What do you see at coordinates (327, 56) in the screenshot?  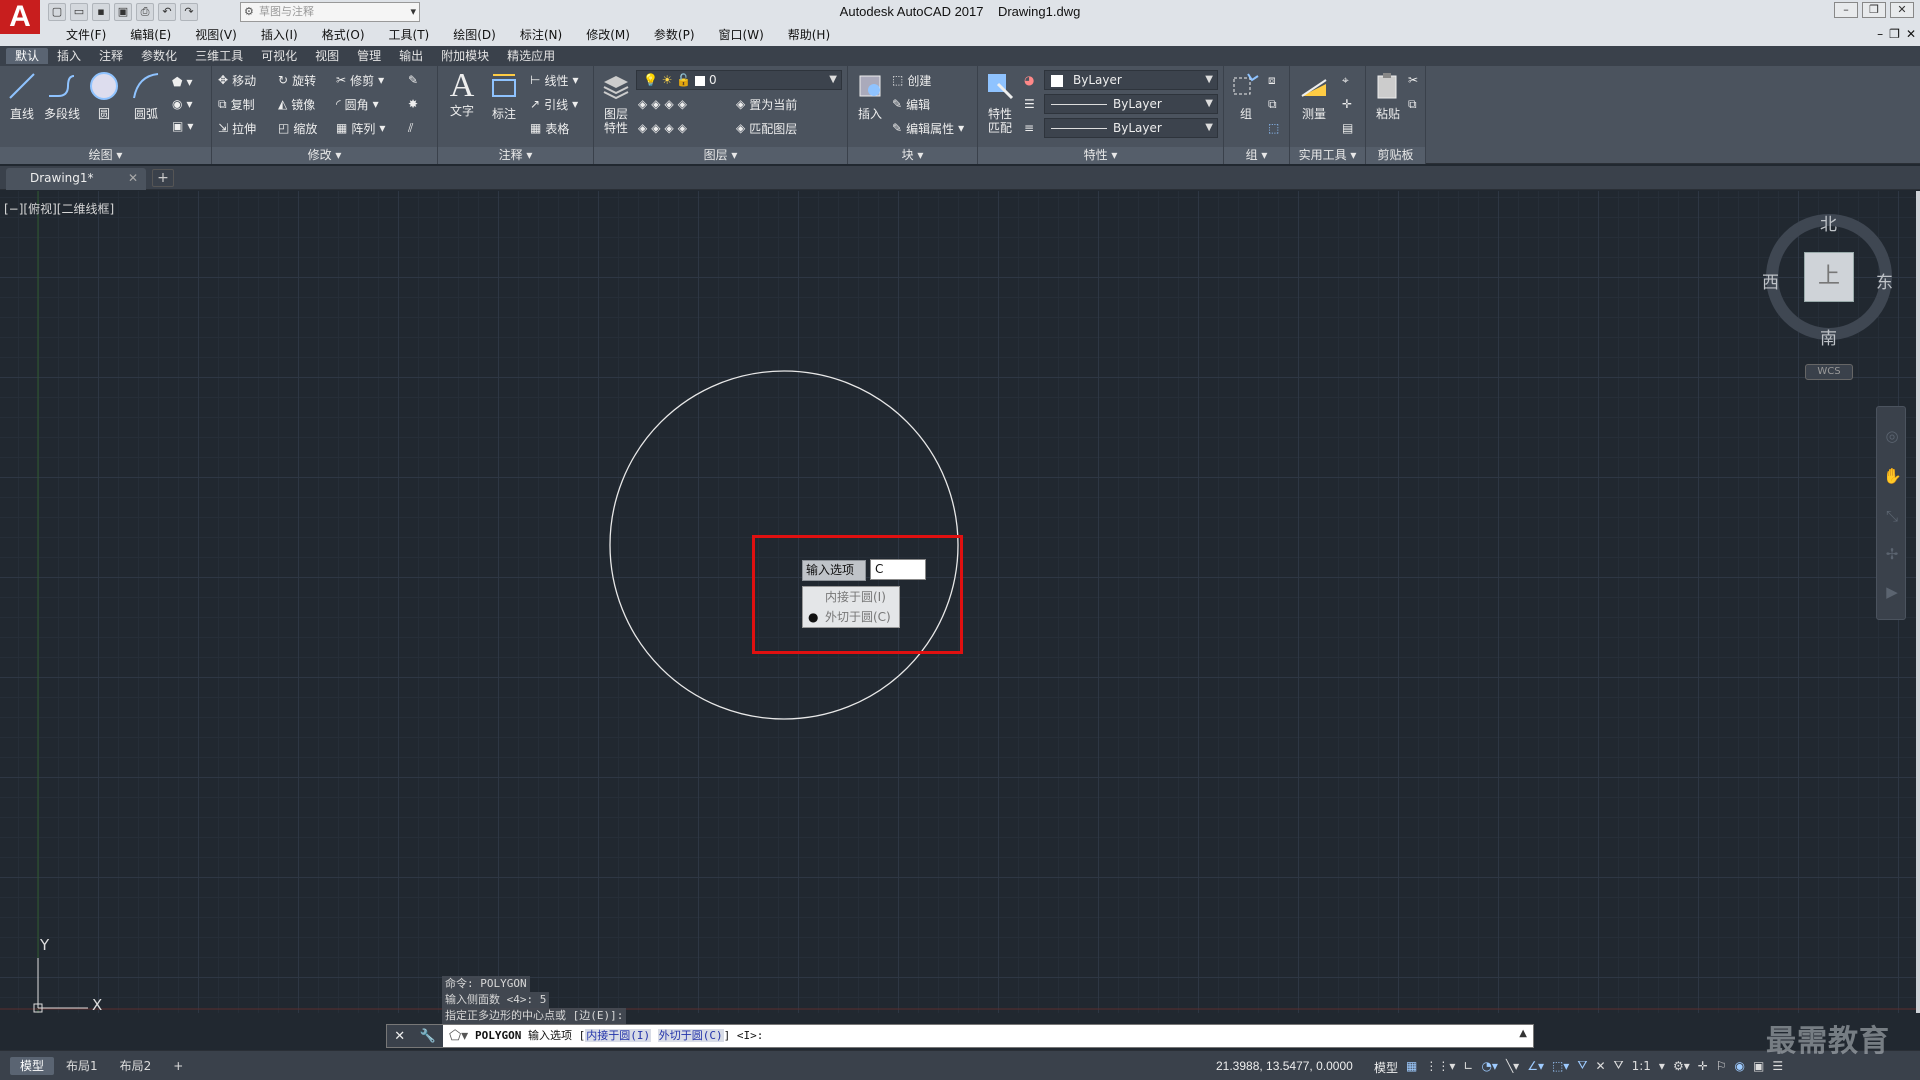 I see `tab-view: 视图` at bounding box center [327, 56].